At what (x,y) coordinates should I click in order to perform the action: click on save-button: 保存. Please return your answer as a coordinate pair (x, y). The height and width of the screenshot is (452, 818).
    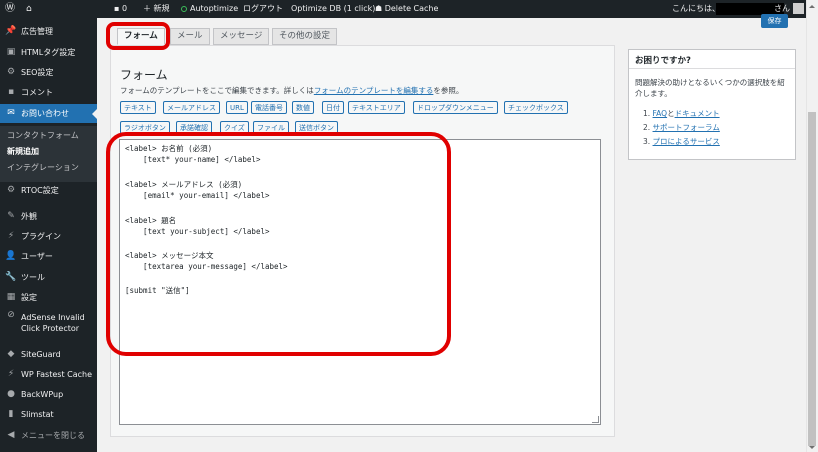
    Looking at the image, I should click on (774, 21).